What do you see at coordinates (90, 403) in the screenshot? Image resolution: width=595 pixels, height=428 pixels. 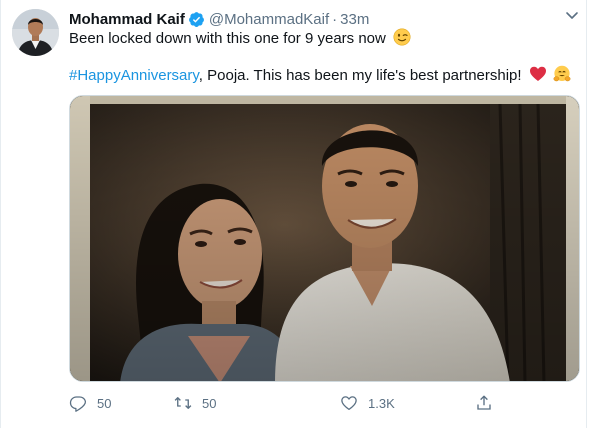 I see `reply-button: 50` at bounding box center [90, 403].